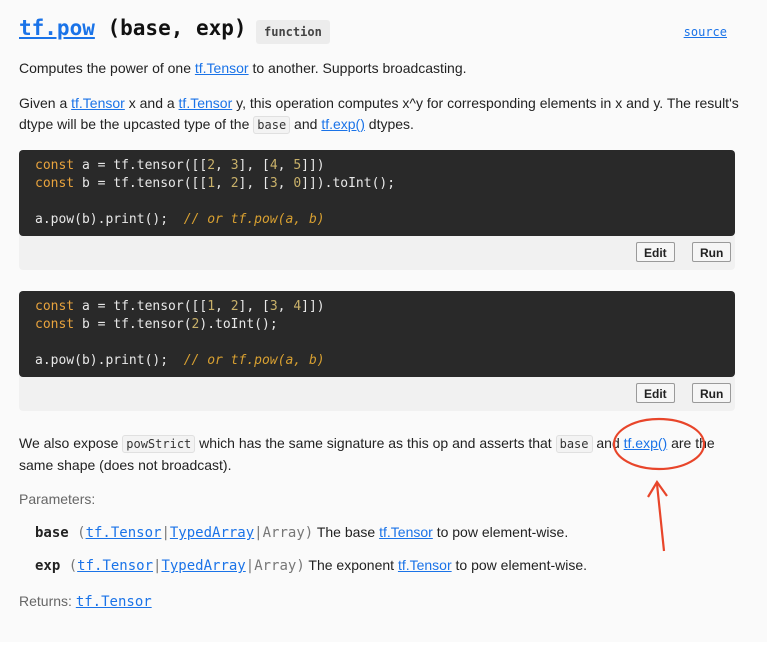 The width and height of the screenshot is (781, 656). I want to click on code-token: b = tf.tensor(, so click(133, 324).